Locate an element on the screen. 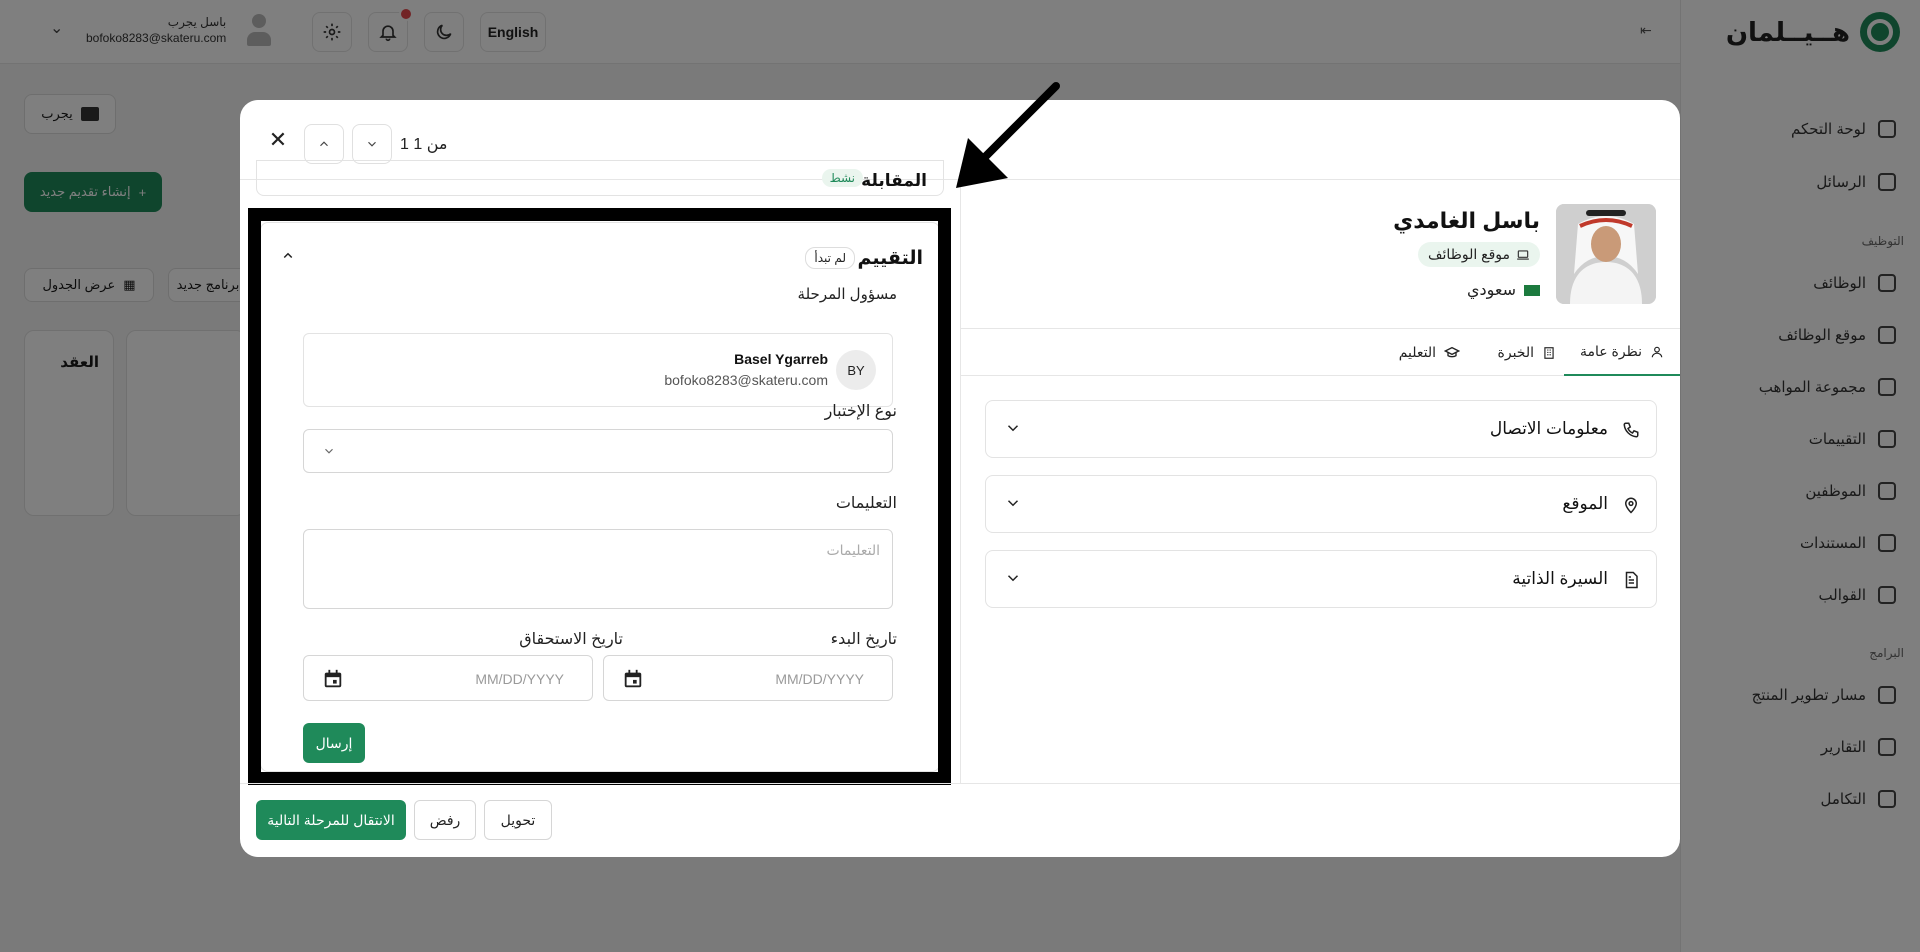 The height and width of the screenshot is (952, 1920). close-icon: ✕ is located at coordinates (278, 139).